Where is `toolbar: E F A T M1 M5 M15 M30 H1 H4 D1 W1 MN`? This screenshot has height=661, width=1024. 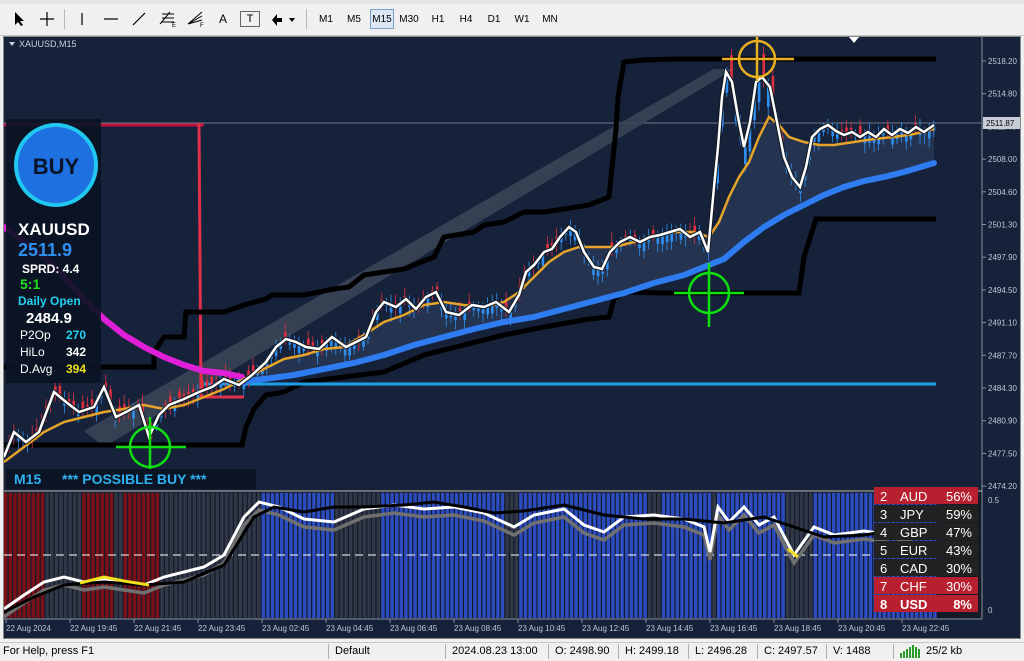 toolbar: E F A T M1 M5 M15 M30 H1 H4 D1 W1 MN is located at coordinates (512, 18).